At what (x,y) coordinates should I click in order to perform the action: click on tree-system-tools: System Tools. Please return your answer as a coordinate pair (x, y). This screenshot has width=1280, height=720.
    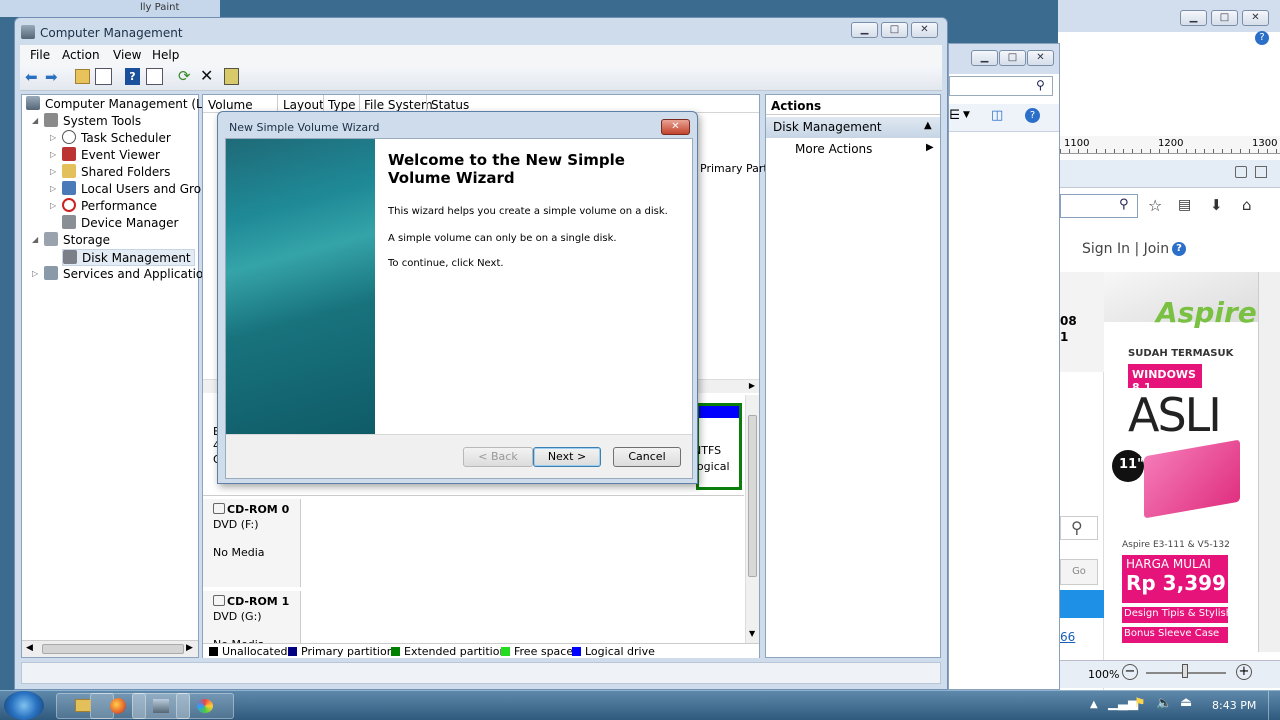
    Looking at the image, I should click on (92, 121).